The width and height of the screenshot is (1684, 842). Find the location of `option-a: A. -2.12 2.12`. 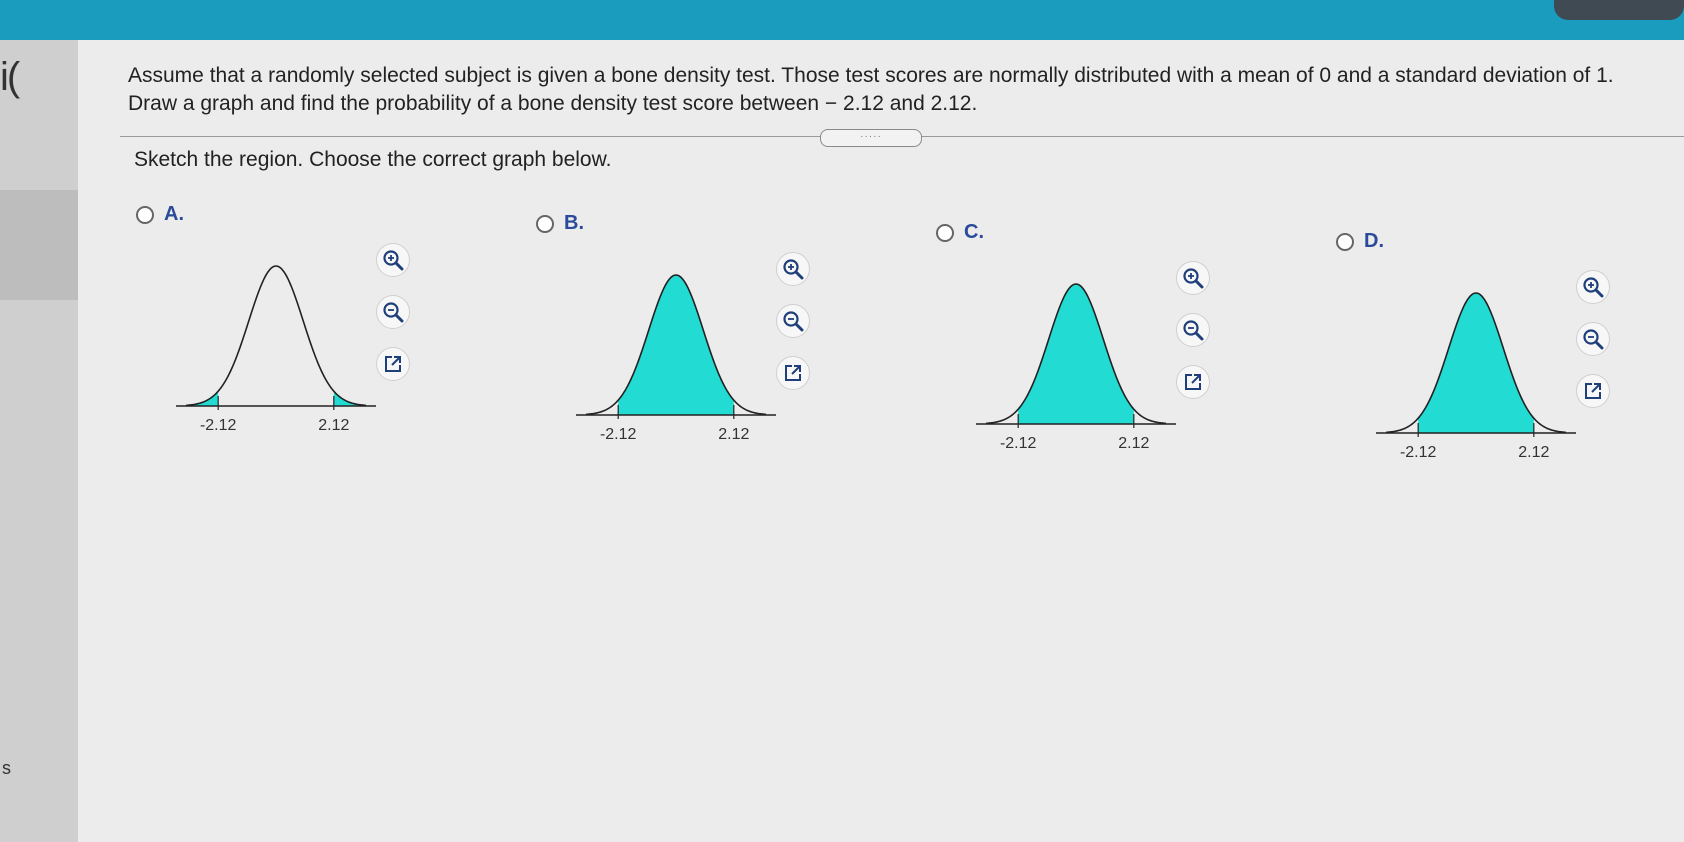

option-a: A. -2.12 2.12 is located at coordinates (306, 353).